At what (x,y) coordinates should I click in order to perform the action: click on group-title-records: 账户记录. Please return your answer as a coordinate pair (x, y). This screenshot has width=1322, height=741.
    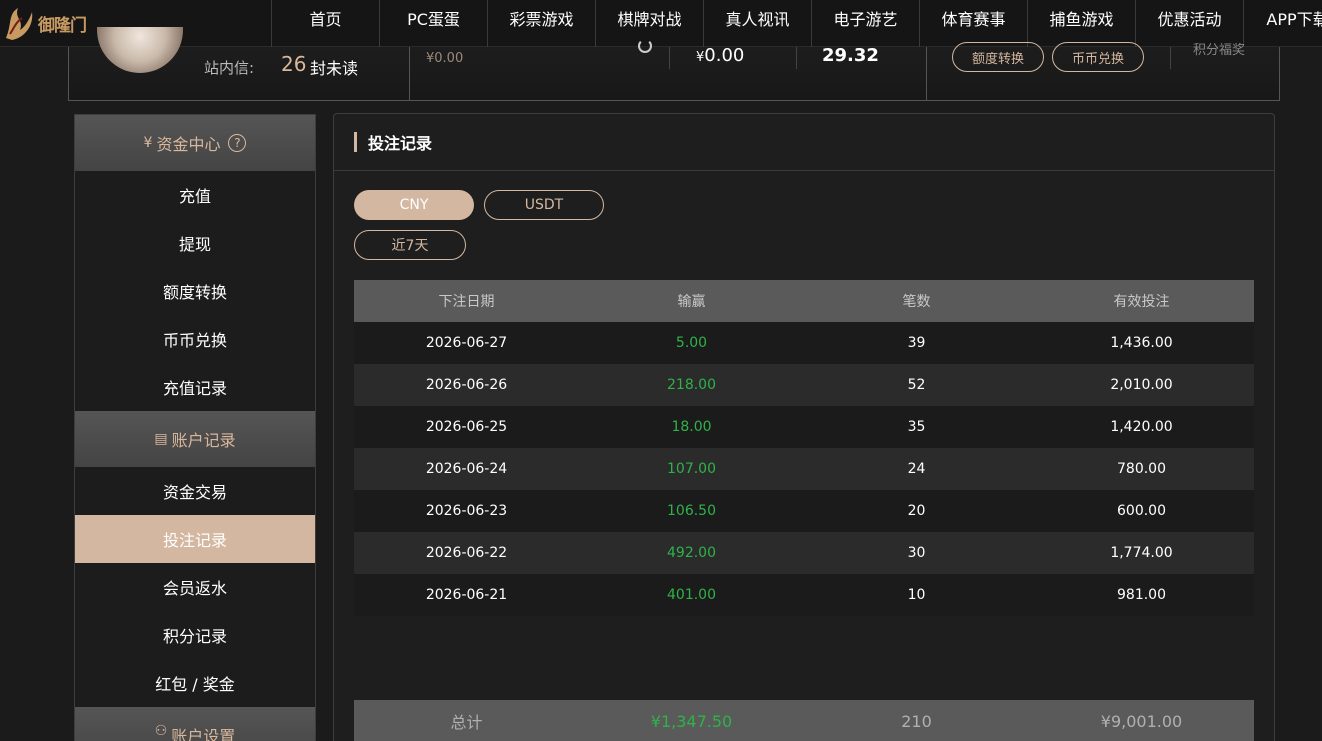
    Looking at the image, I should click on (203, 440).